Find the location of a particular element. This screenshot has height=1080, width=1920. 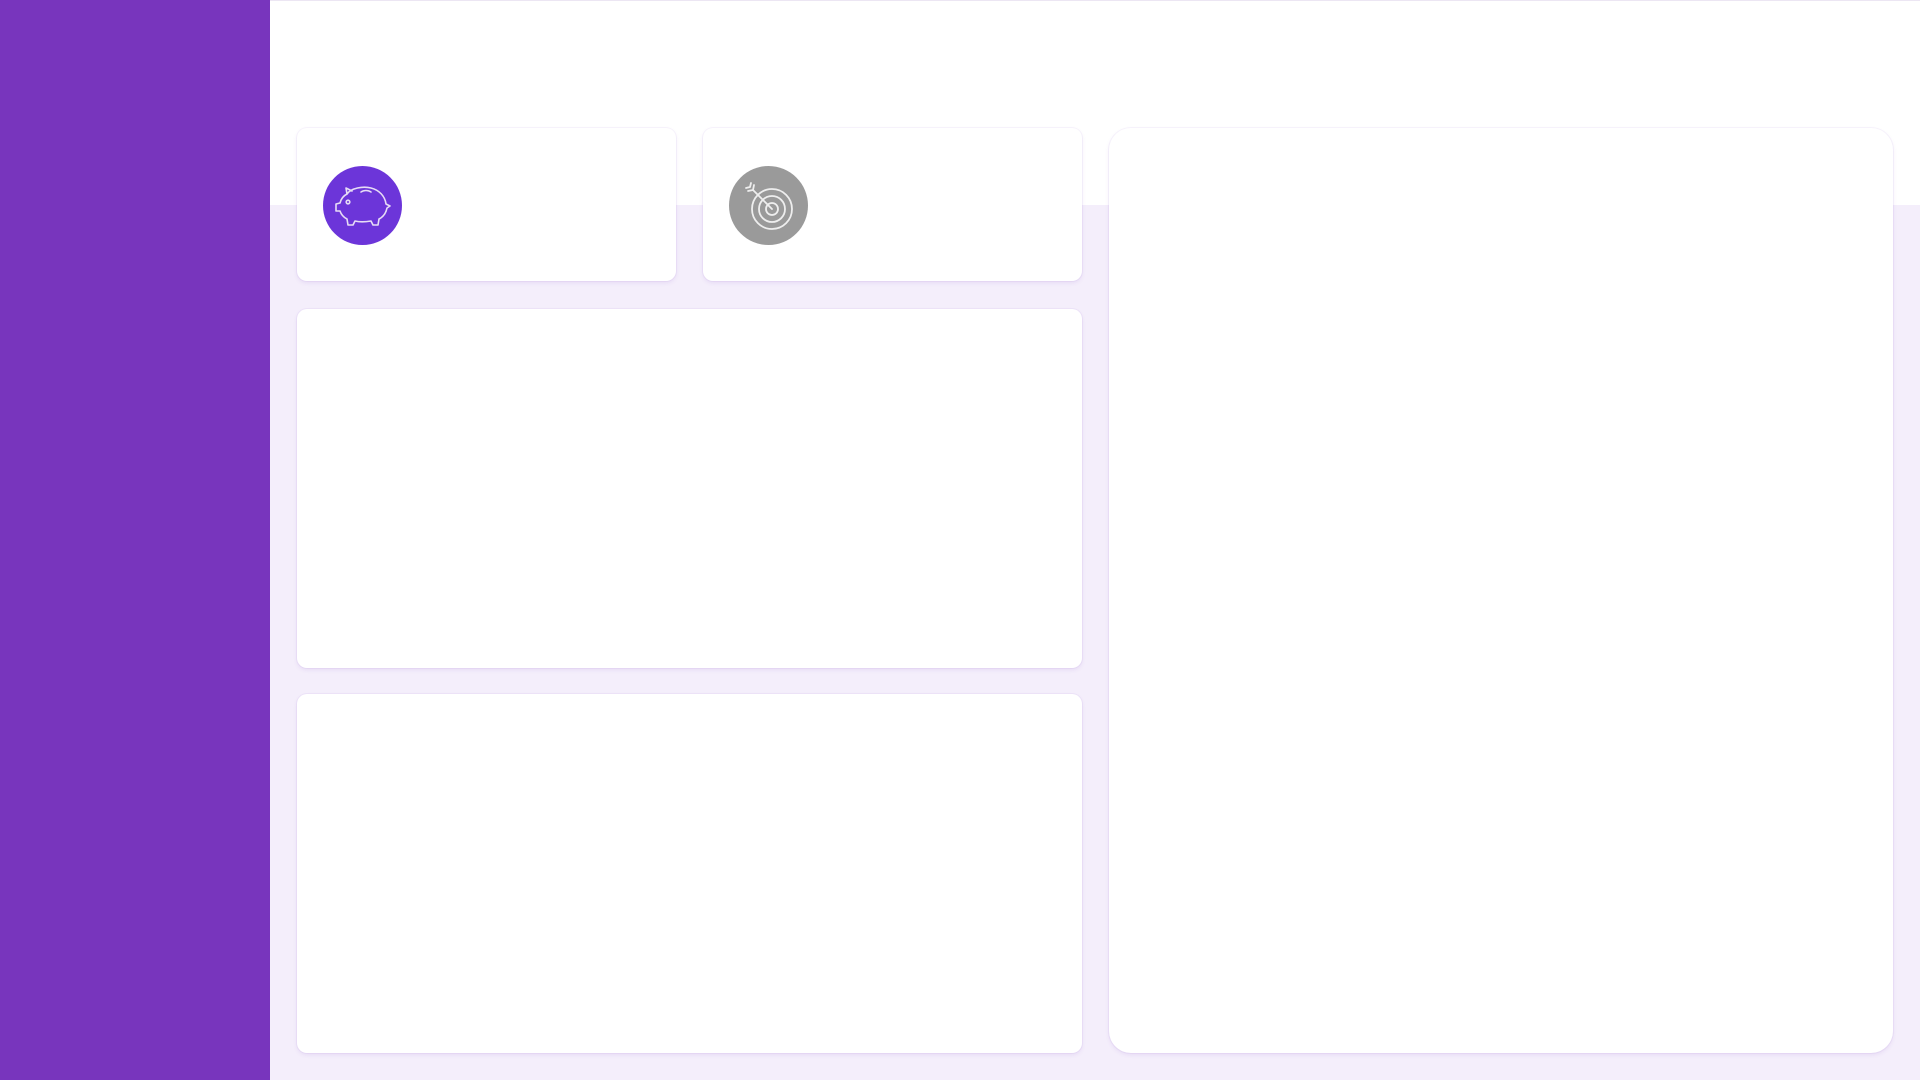

middle-panel is located at coordinates (689, 488).